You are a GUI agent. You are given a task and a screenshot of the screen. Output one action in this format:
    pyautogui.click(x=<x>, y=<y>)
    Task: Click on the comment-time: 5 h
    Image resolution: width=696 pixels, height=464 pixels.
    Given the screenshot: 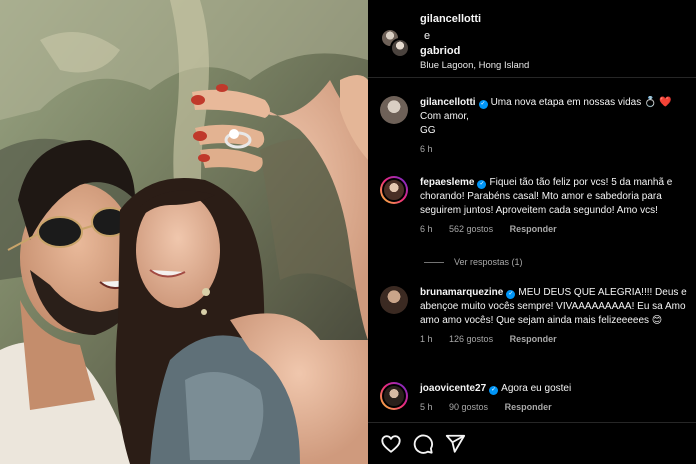 What is the action you would take?
    pyautogui.click(x=426, y=407)
    